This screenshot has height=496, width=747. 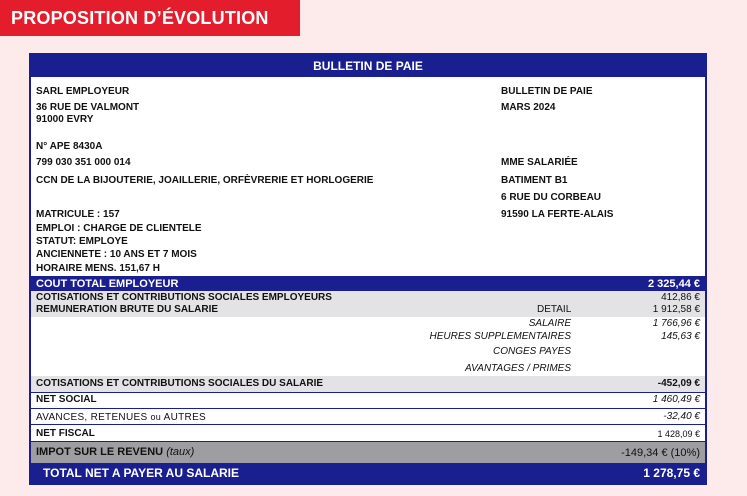 I want to click on total-net-row: TOTAL NET A PAYER AU SALARIE 1 278,75 €, so click(x=368, y=474).